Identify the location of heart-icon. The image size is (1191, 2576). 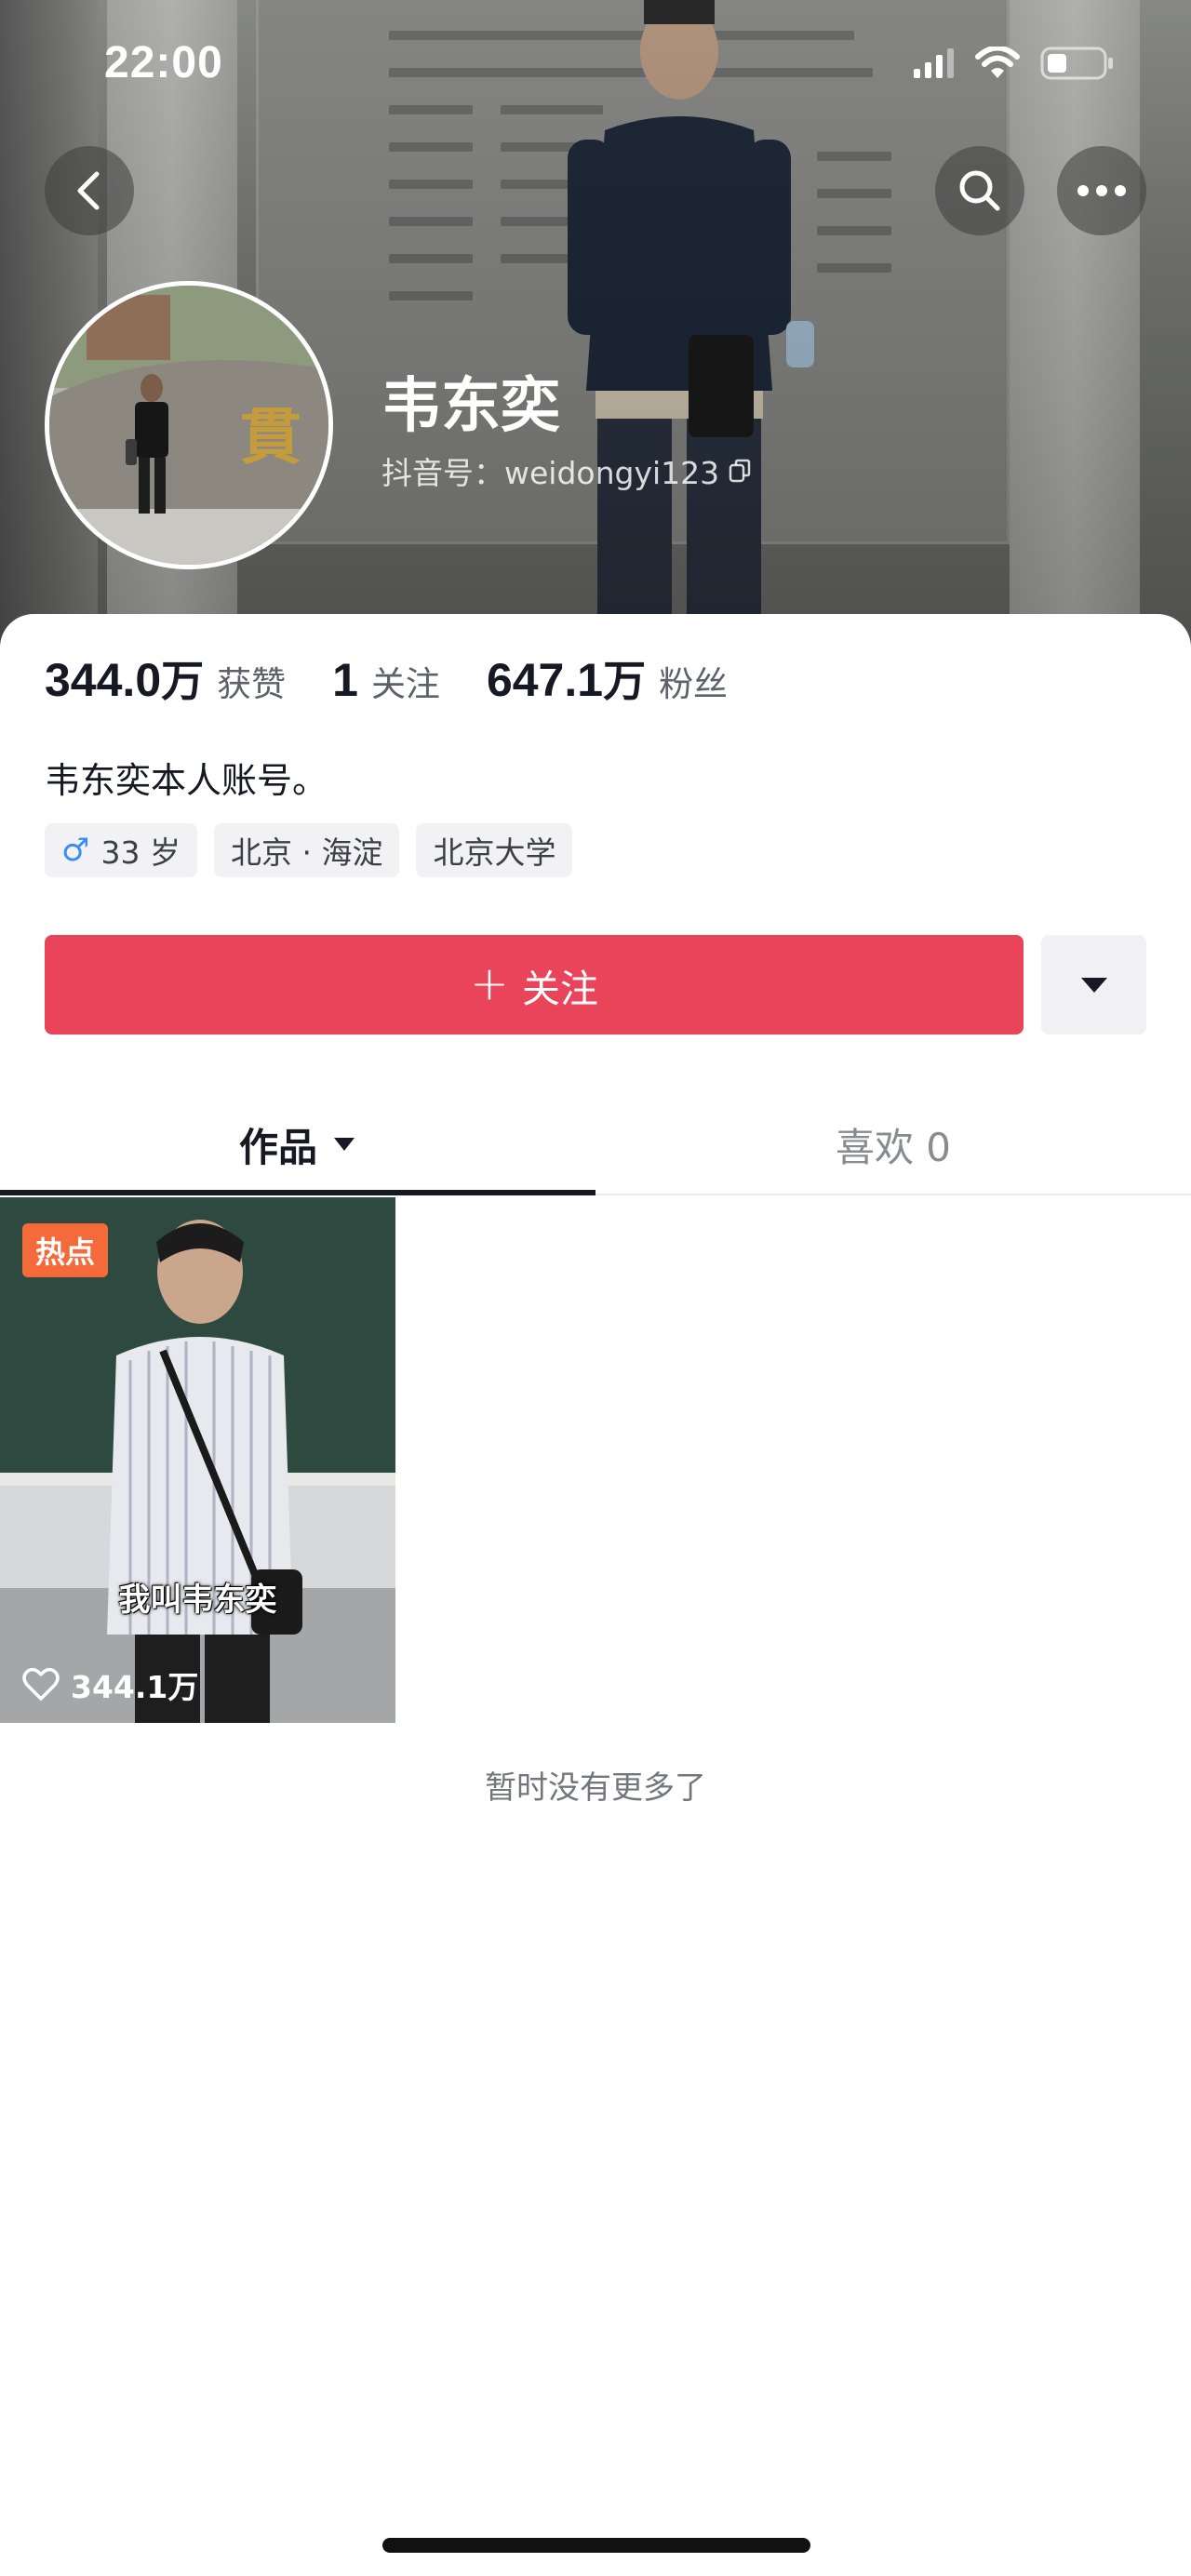
(41, 1684).